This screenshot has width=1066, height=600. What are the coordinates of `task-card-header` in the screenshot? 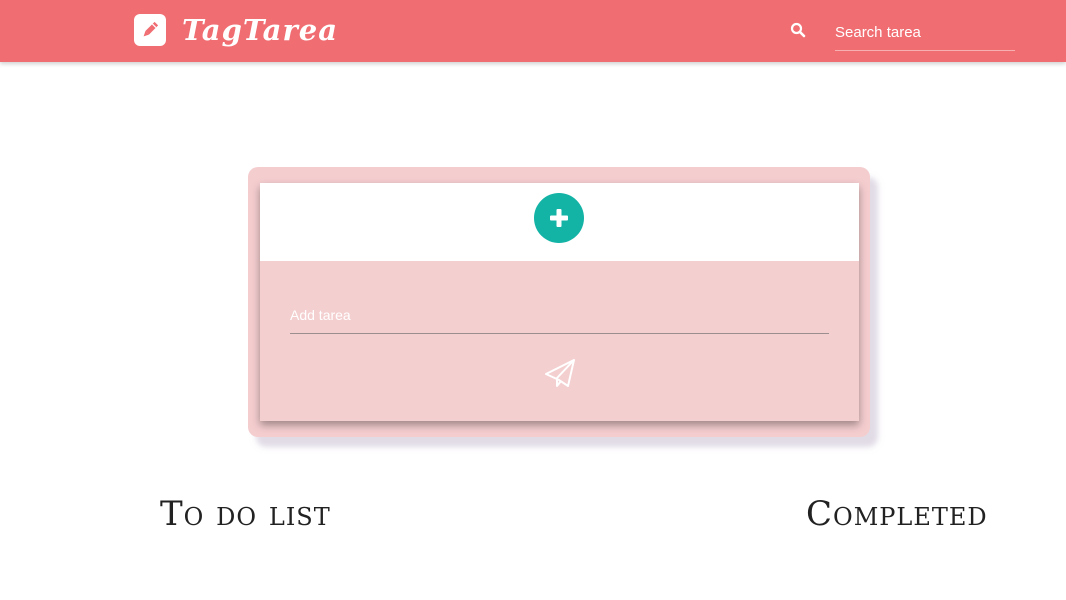 It's located at (559, 222).